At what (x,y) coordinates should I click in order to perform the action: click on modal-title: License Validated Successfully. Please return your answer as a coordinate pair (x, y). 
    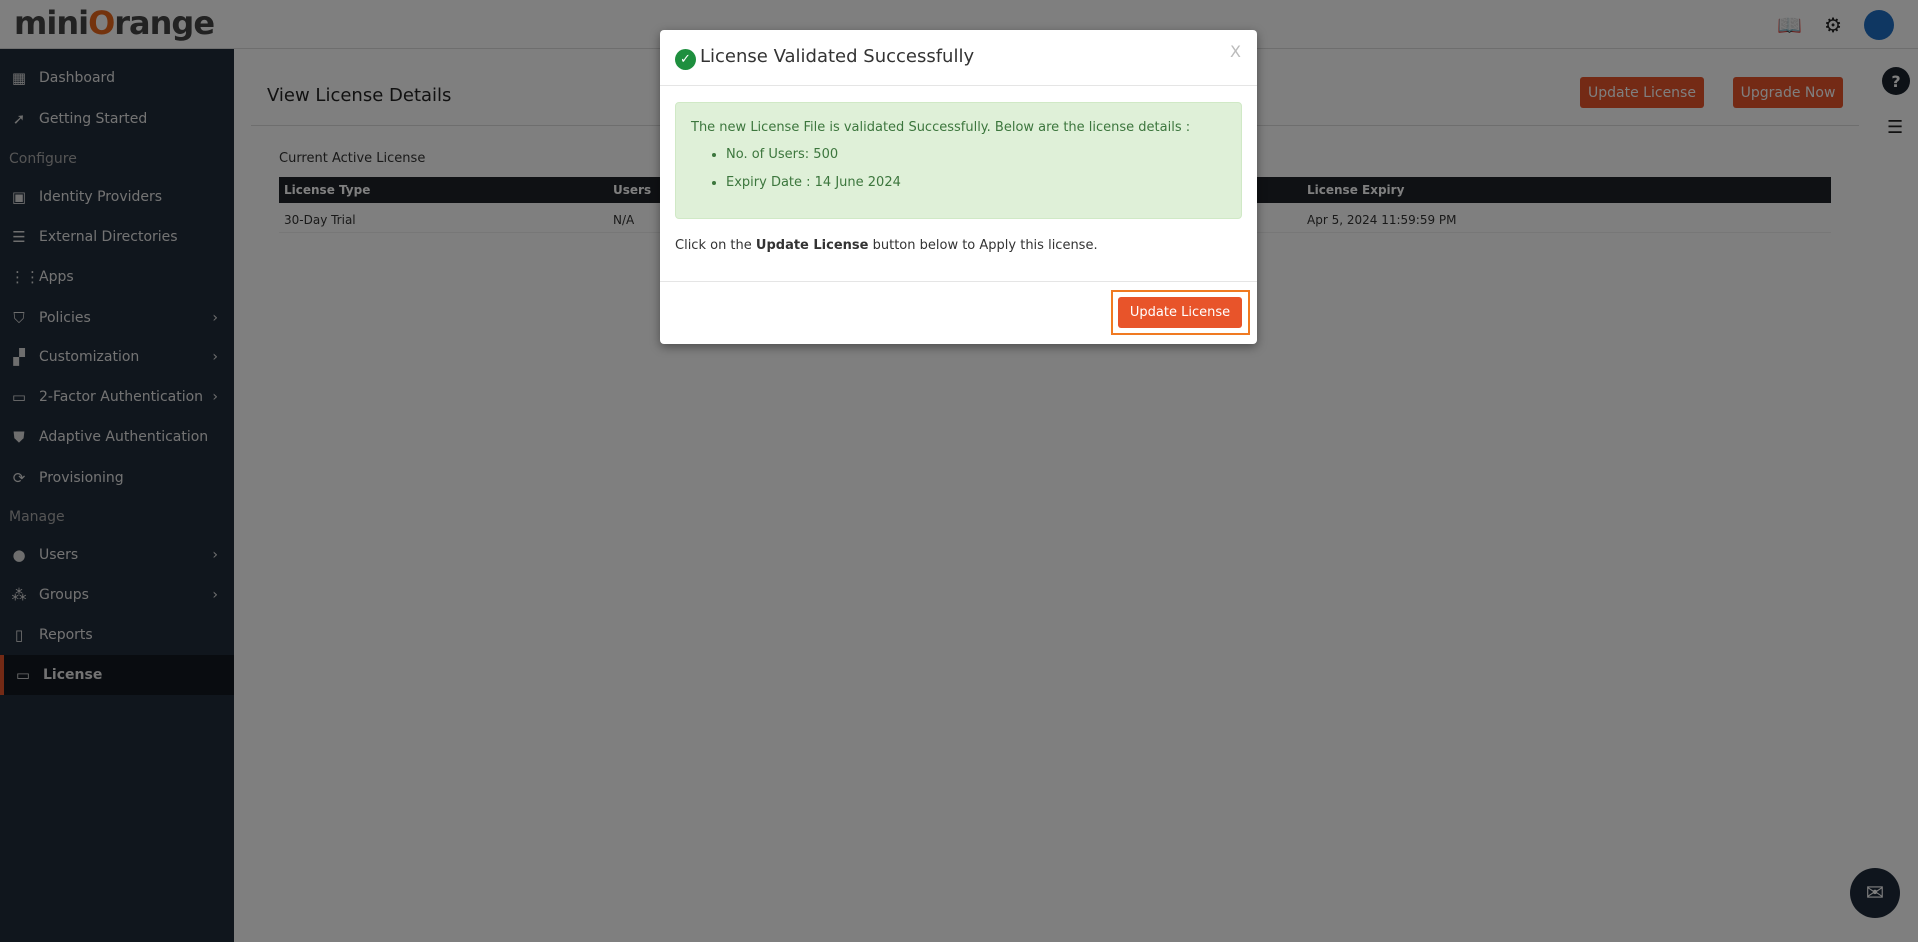
    Looking at the image, I should click on (837, 56).